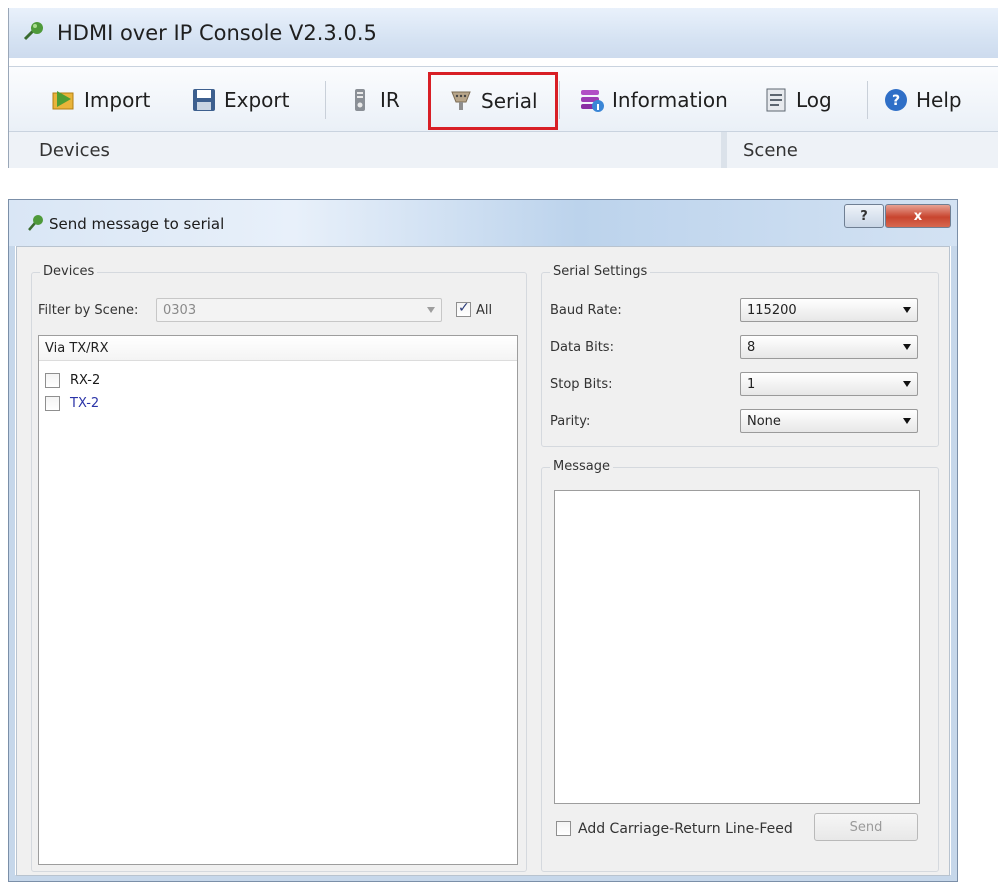 The height and width of the screenshot is (884, 998). I want to click on stop-bits-label: Stop Bits:, so click(581, 384).